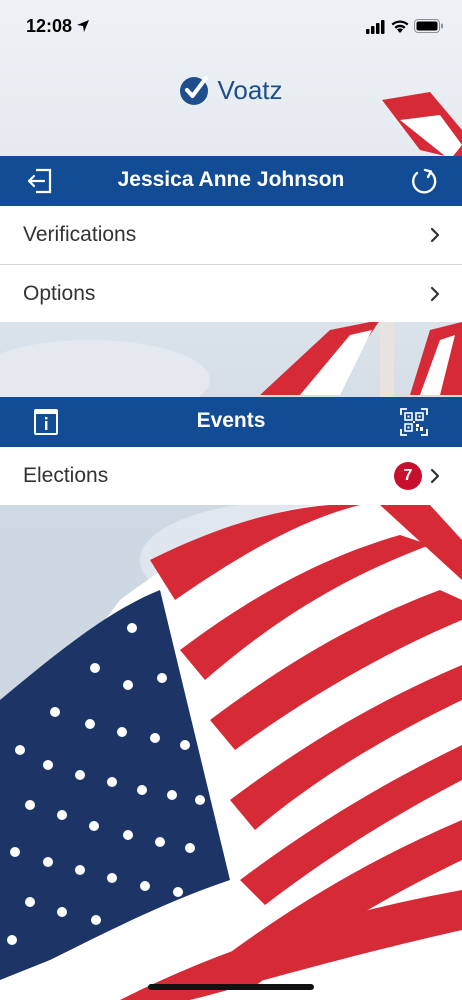  What do you see at coordinates (231, 235) in the screenshot?
I see `verifications-row: Verifications` at bounding box center [231, 235].